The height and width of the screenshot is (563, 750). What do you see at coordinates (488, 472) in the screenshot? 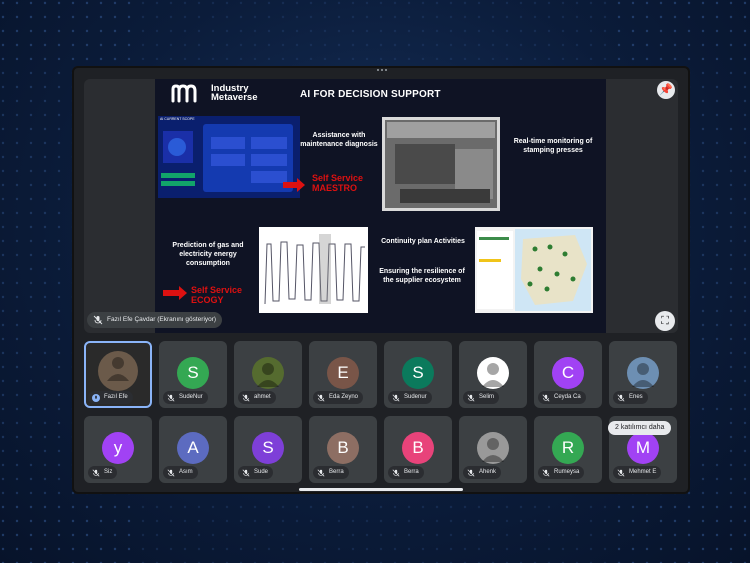
I see `participant-name-text: Ahenk` at bounding box center [488, 472].